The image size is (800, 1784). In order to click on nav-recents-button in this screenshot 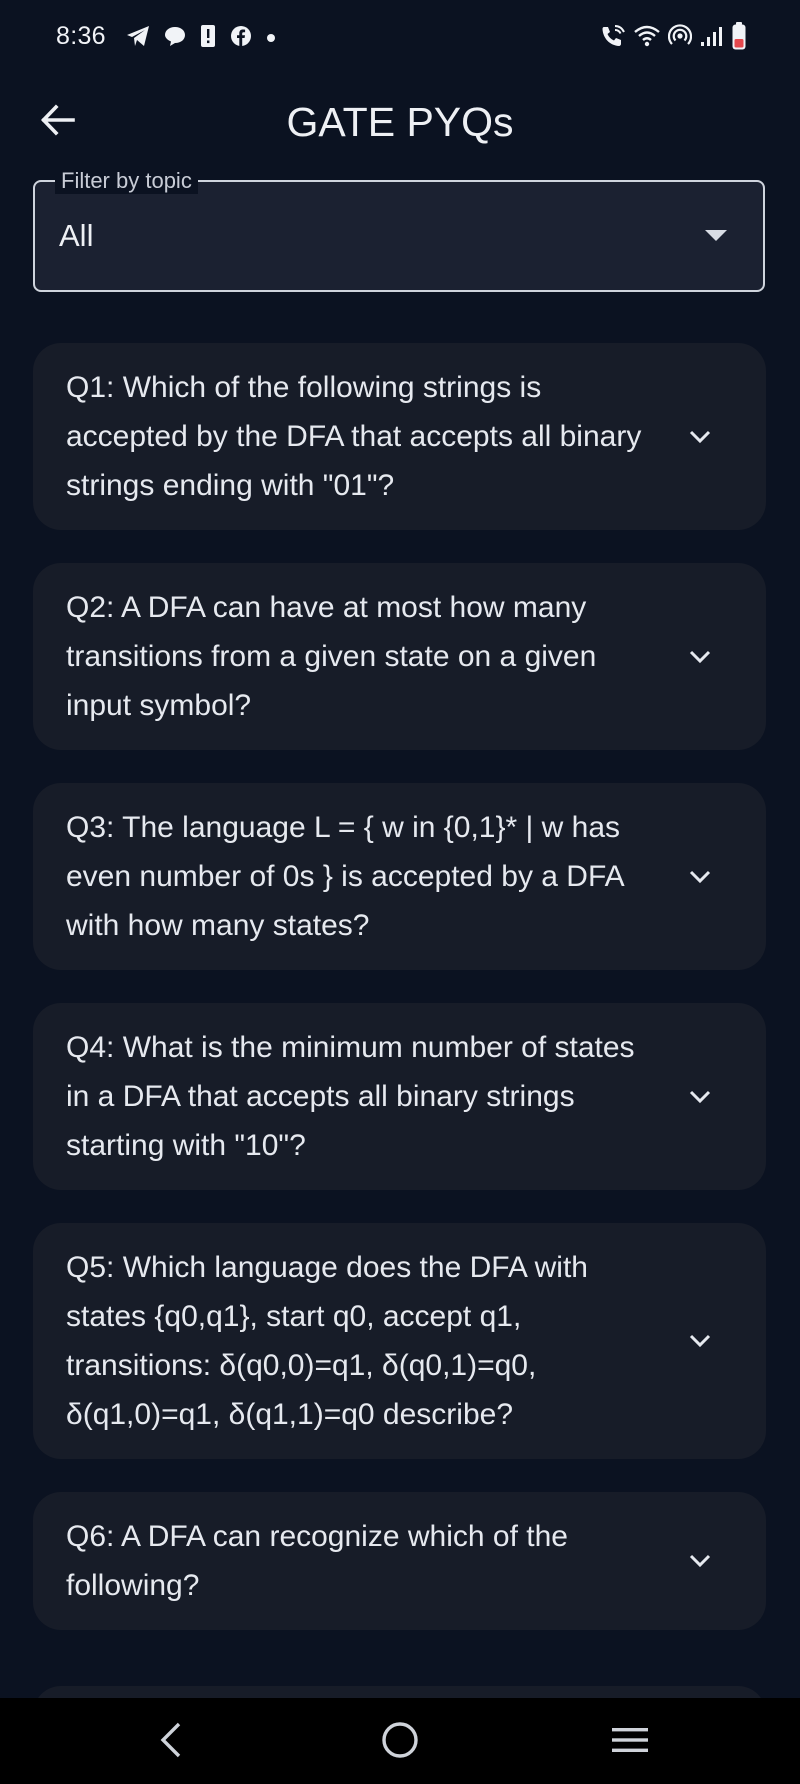, I will do `click(630, 1742)`.